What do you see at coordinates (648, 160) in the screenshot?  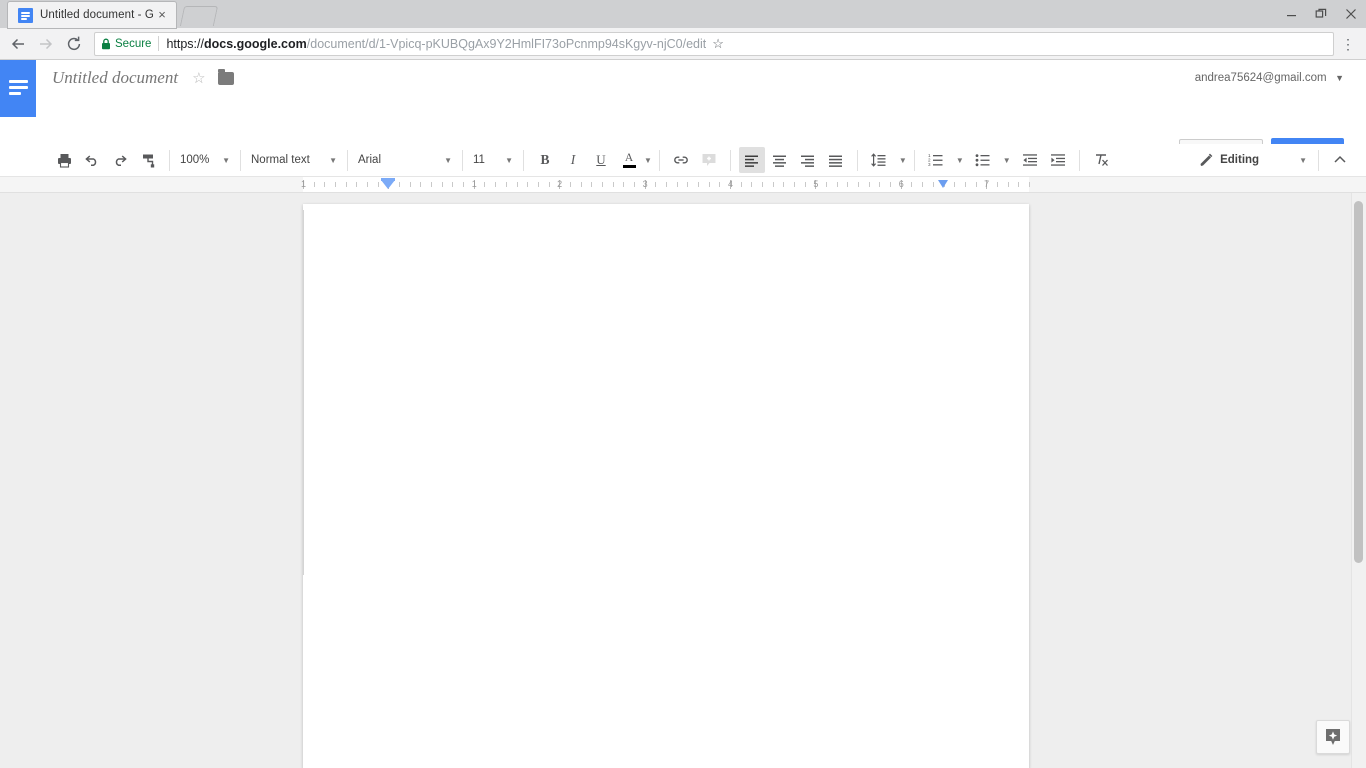 I see `text-color-chevron-down-icon: ▼` at bounding box center [648, 160].